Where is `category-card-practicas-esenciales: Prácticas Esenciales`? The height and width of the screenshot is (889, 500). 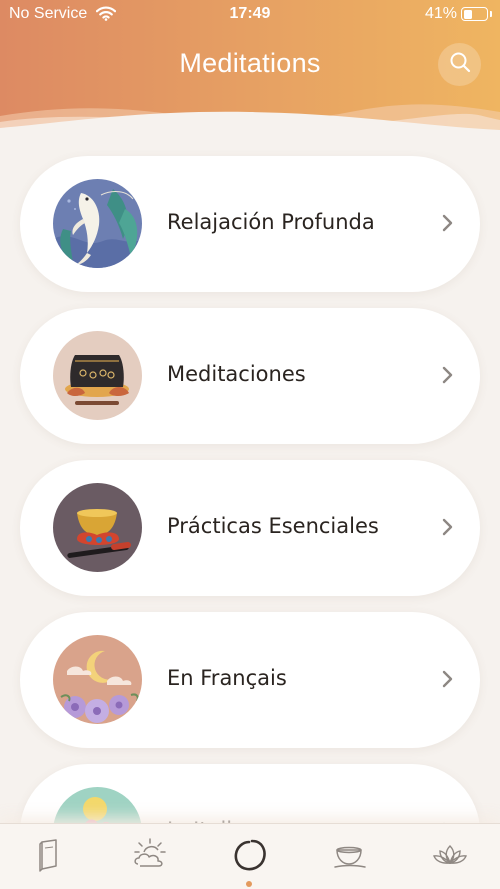 category-card-practicas-esenciales: Prácticas Esenciales is located at coordinates (250, 528).